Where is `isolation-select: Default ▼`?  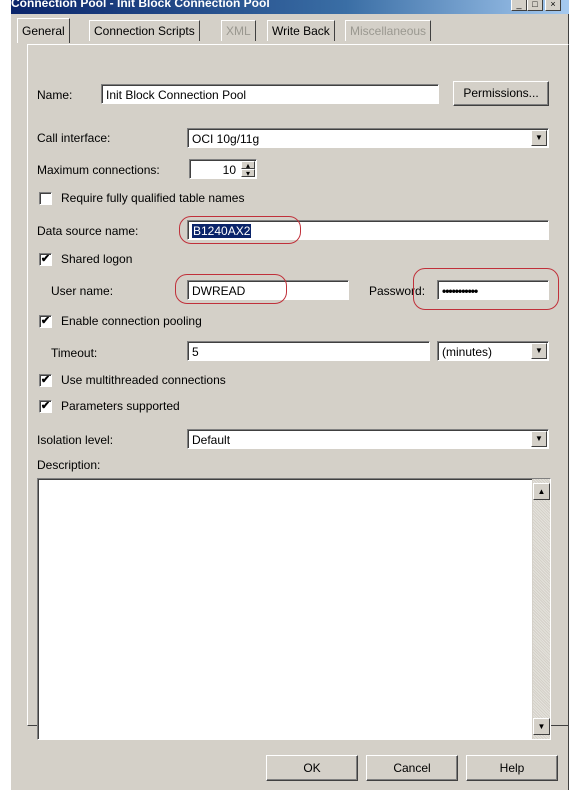
isolation-select: Default ▼ is located at coordinates (368, 439).